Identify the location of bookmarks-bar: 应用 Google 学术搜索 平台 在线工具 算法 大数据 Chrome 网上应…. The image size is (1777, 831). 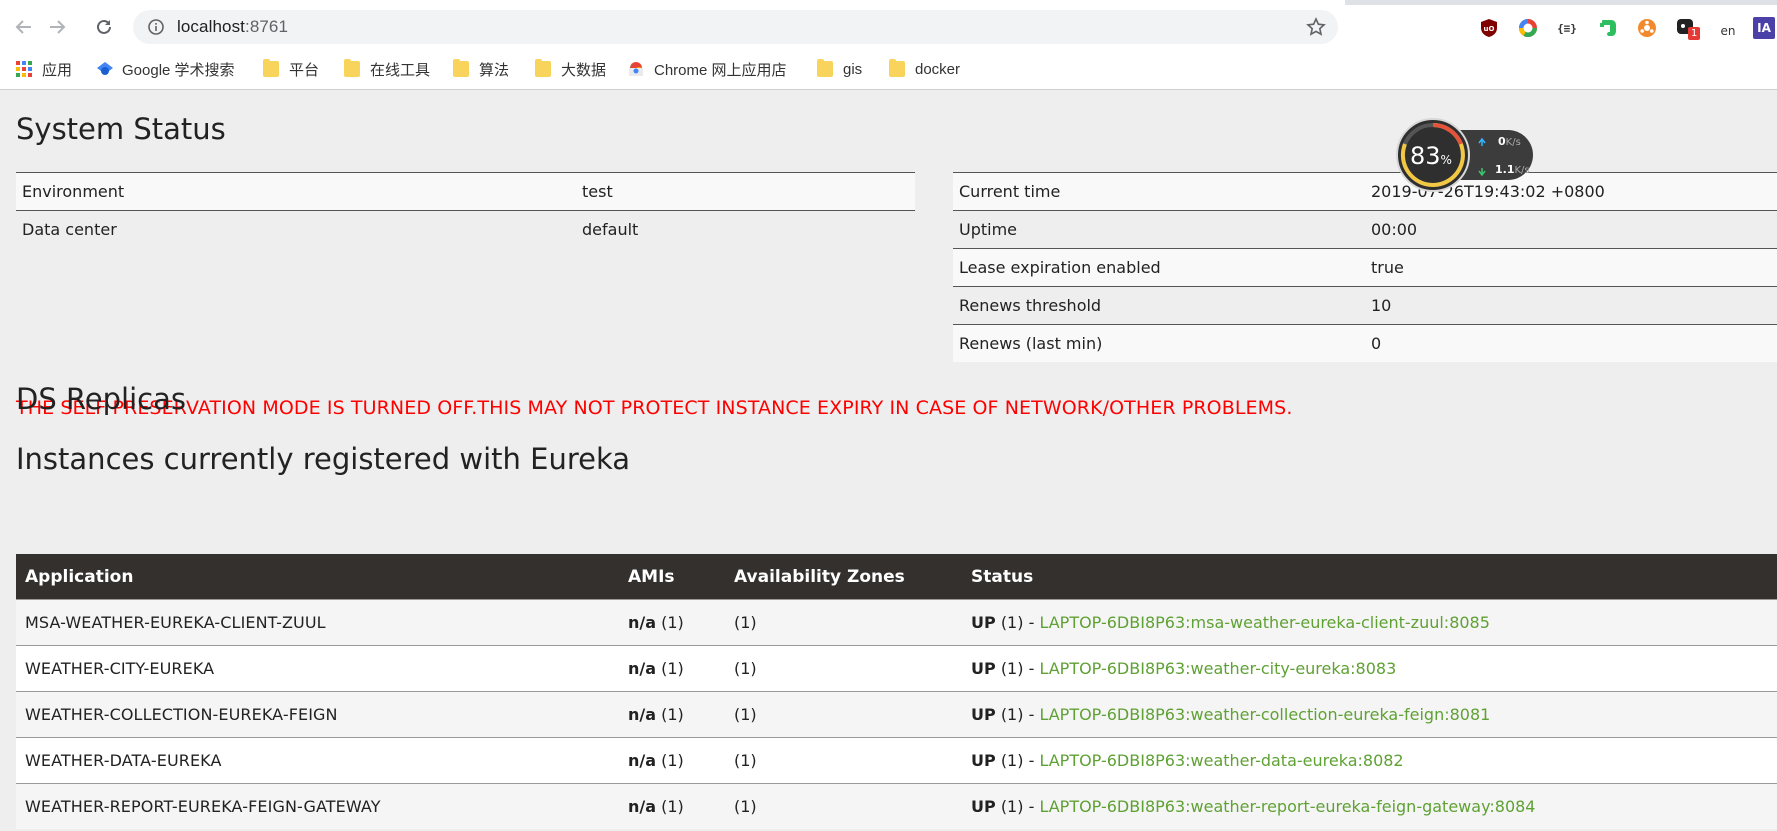
(888, 69).